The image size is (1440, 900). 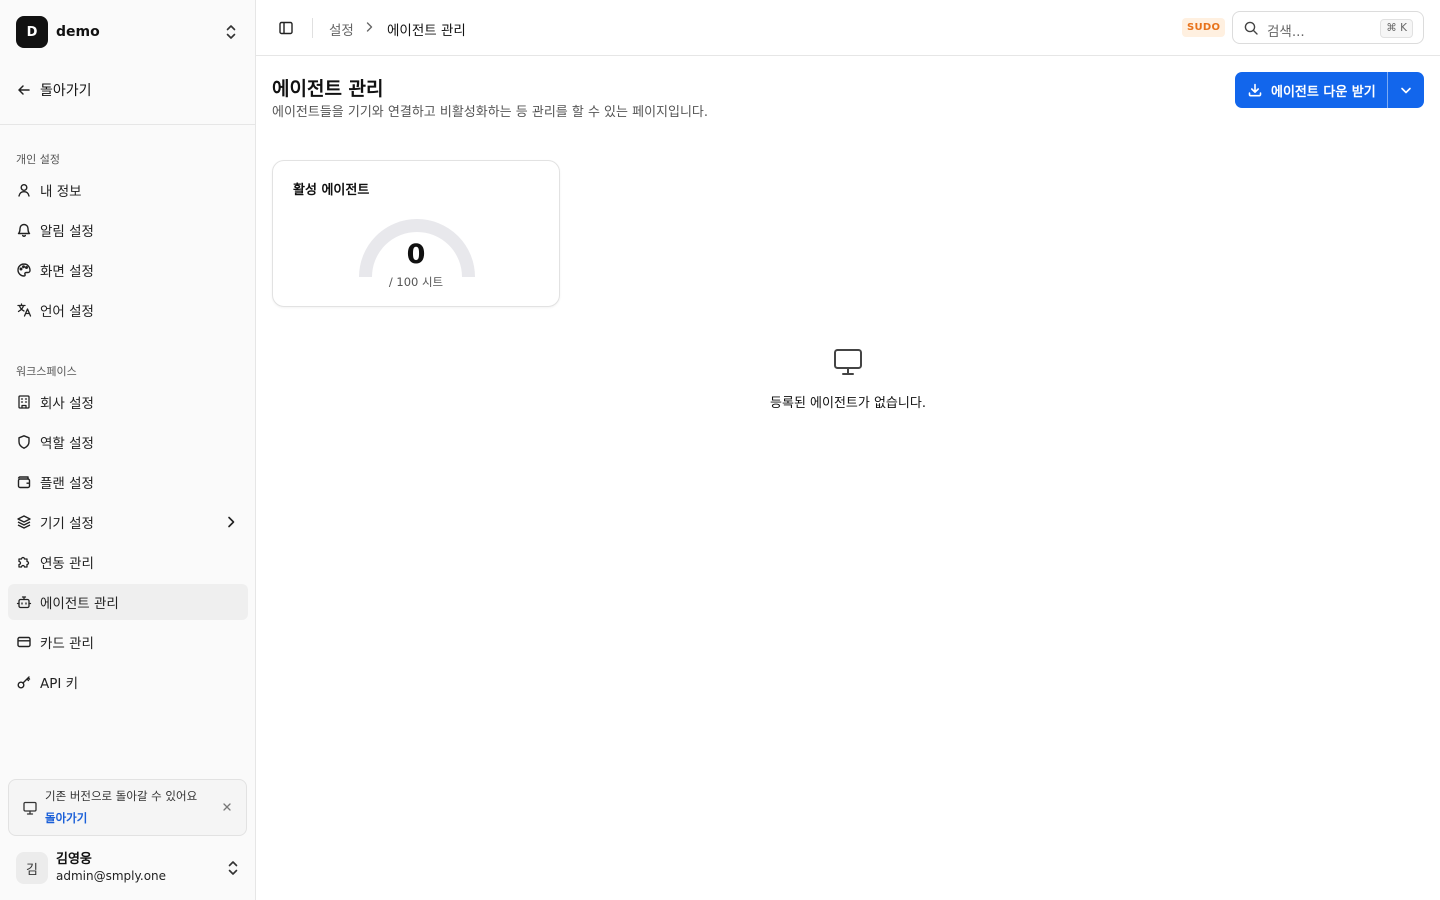 I want to click on user-email: admin@smply.one, so click(x=111, y=876).